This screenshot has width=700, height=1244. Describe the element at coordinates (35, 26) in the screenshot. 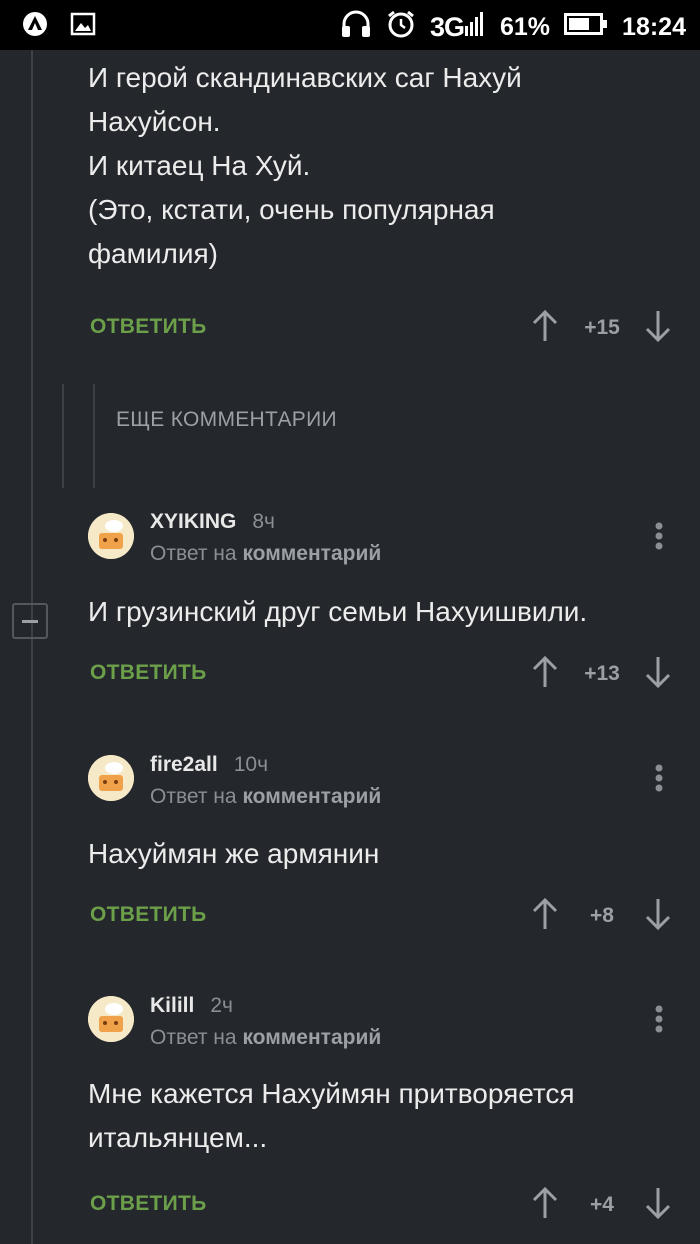

I see `app-logo-icon` at that location.